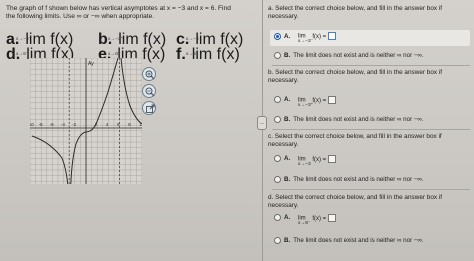 This screenshot has width=474, height=261. I want to click on limit-subscript: x→−3, so click(192, 39).